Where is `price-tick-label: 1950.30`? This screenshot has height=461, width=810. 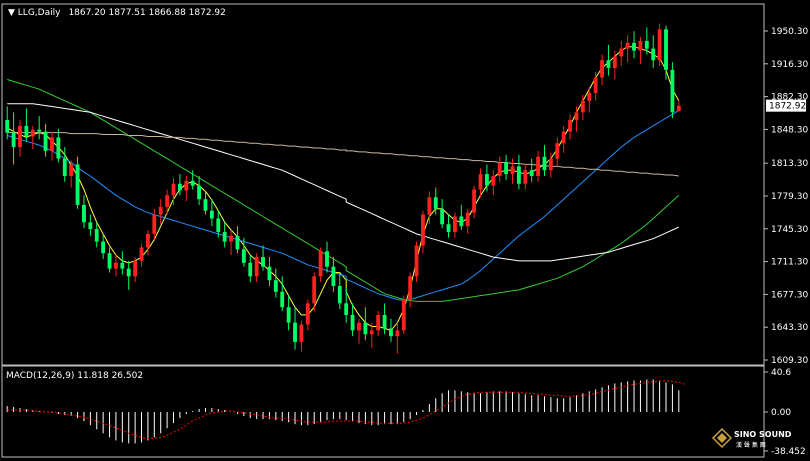 price-tick-label: 1950.30 is located at coordinates (789, 32).